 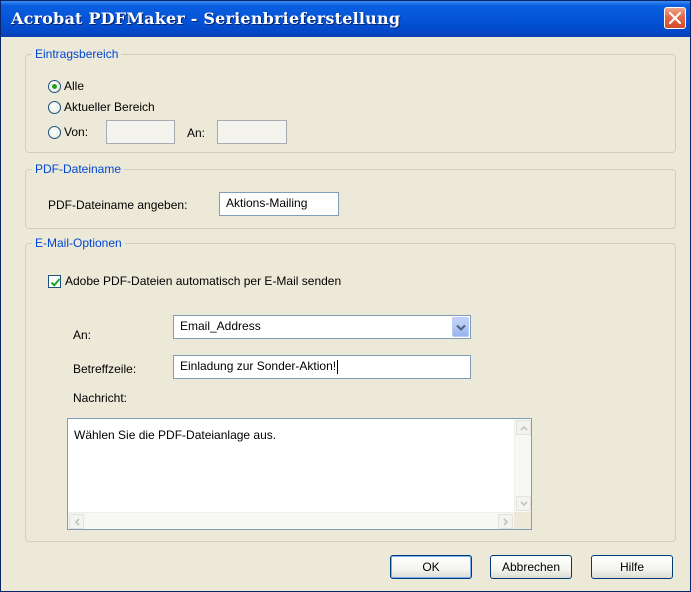 I want to click on message-textarea: Wählen Sie die PDF-Dateianlage aus., so click(x=299, y=474).